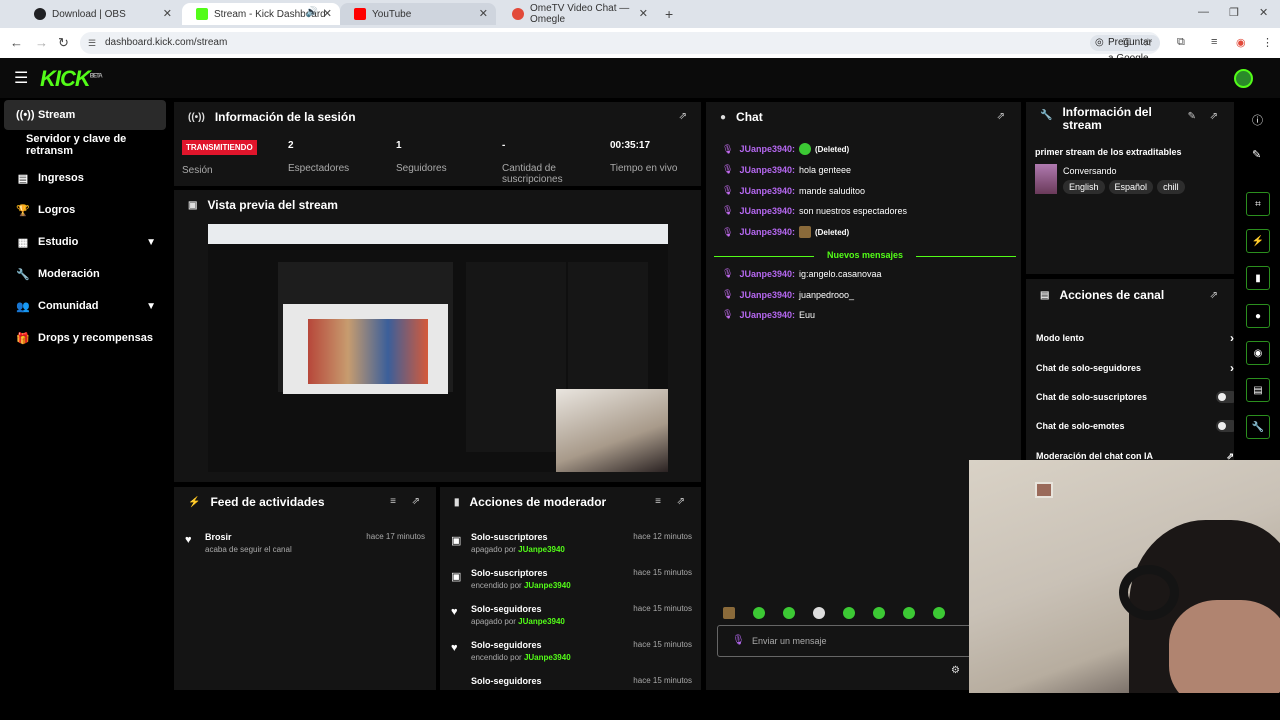  I want to click on panel-title: Feed de actividades, so click(267, 502).